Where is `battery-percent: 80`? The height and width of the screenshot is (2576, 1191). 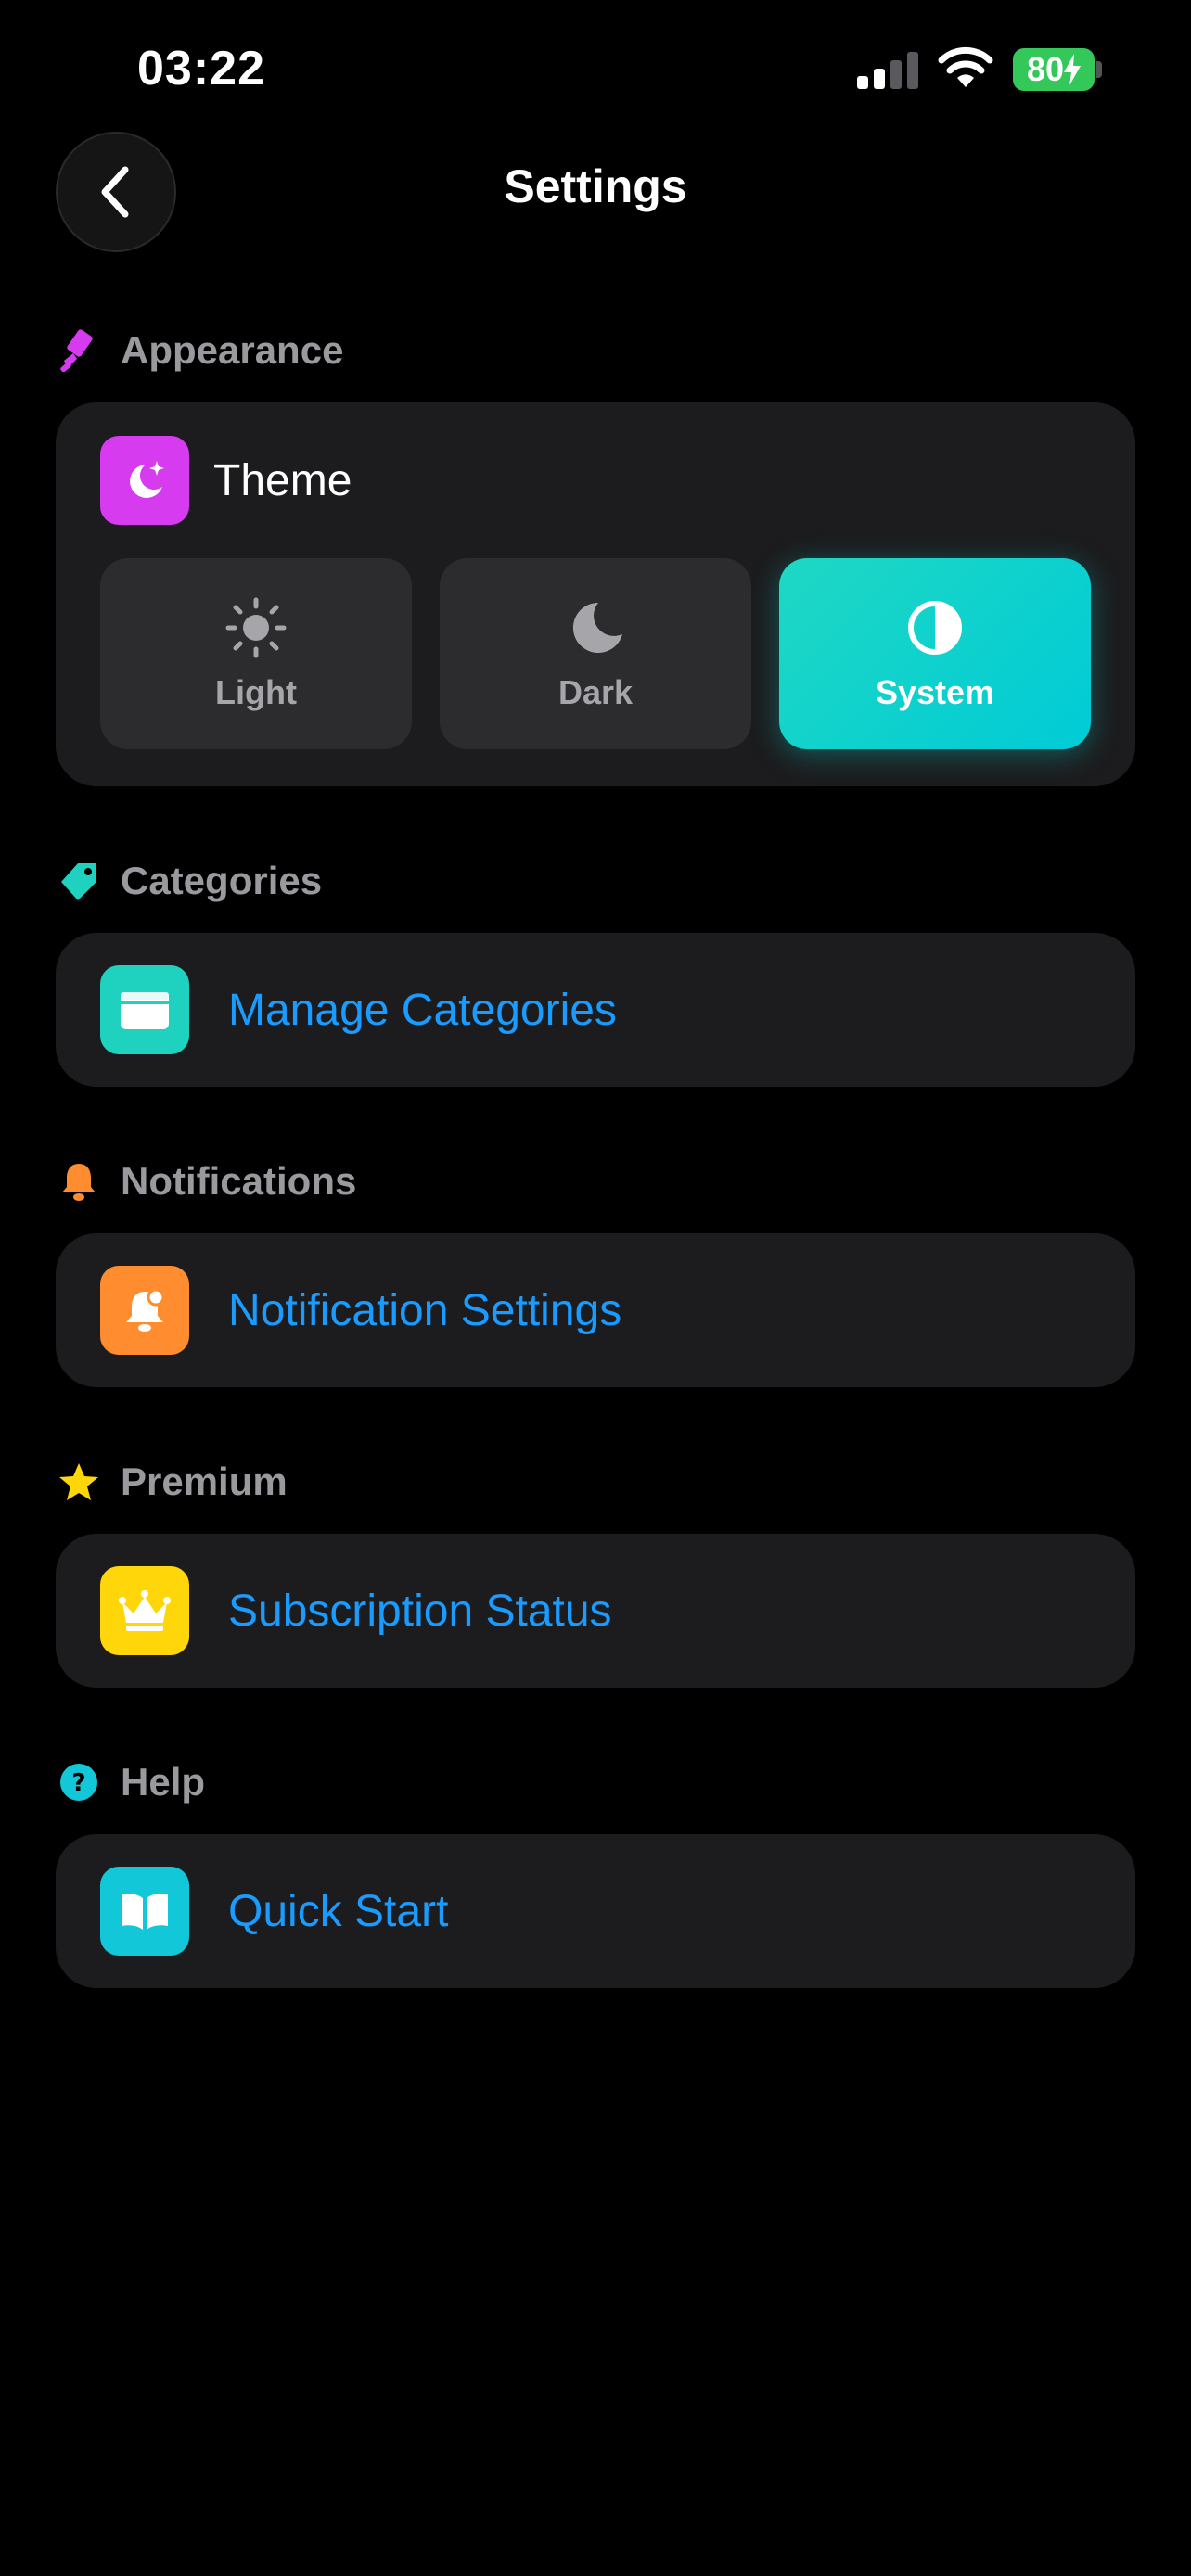
battery-percent: 80 is located at coordinates (1045, 69).